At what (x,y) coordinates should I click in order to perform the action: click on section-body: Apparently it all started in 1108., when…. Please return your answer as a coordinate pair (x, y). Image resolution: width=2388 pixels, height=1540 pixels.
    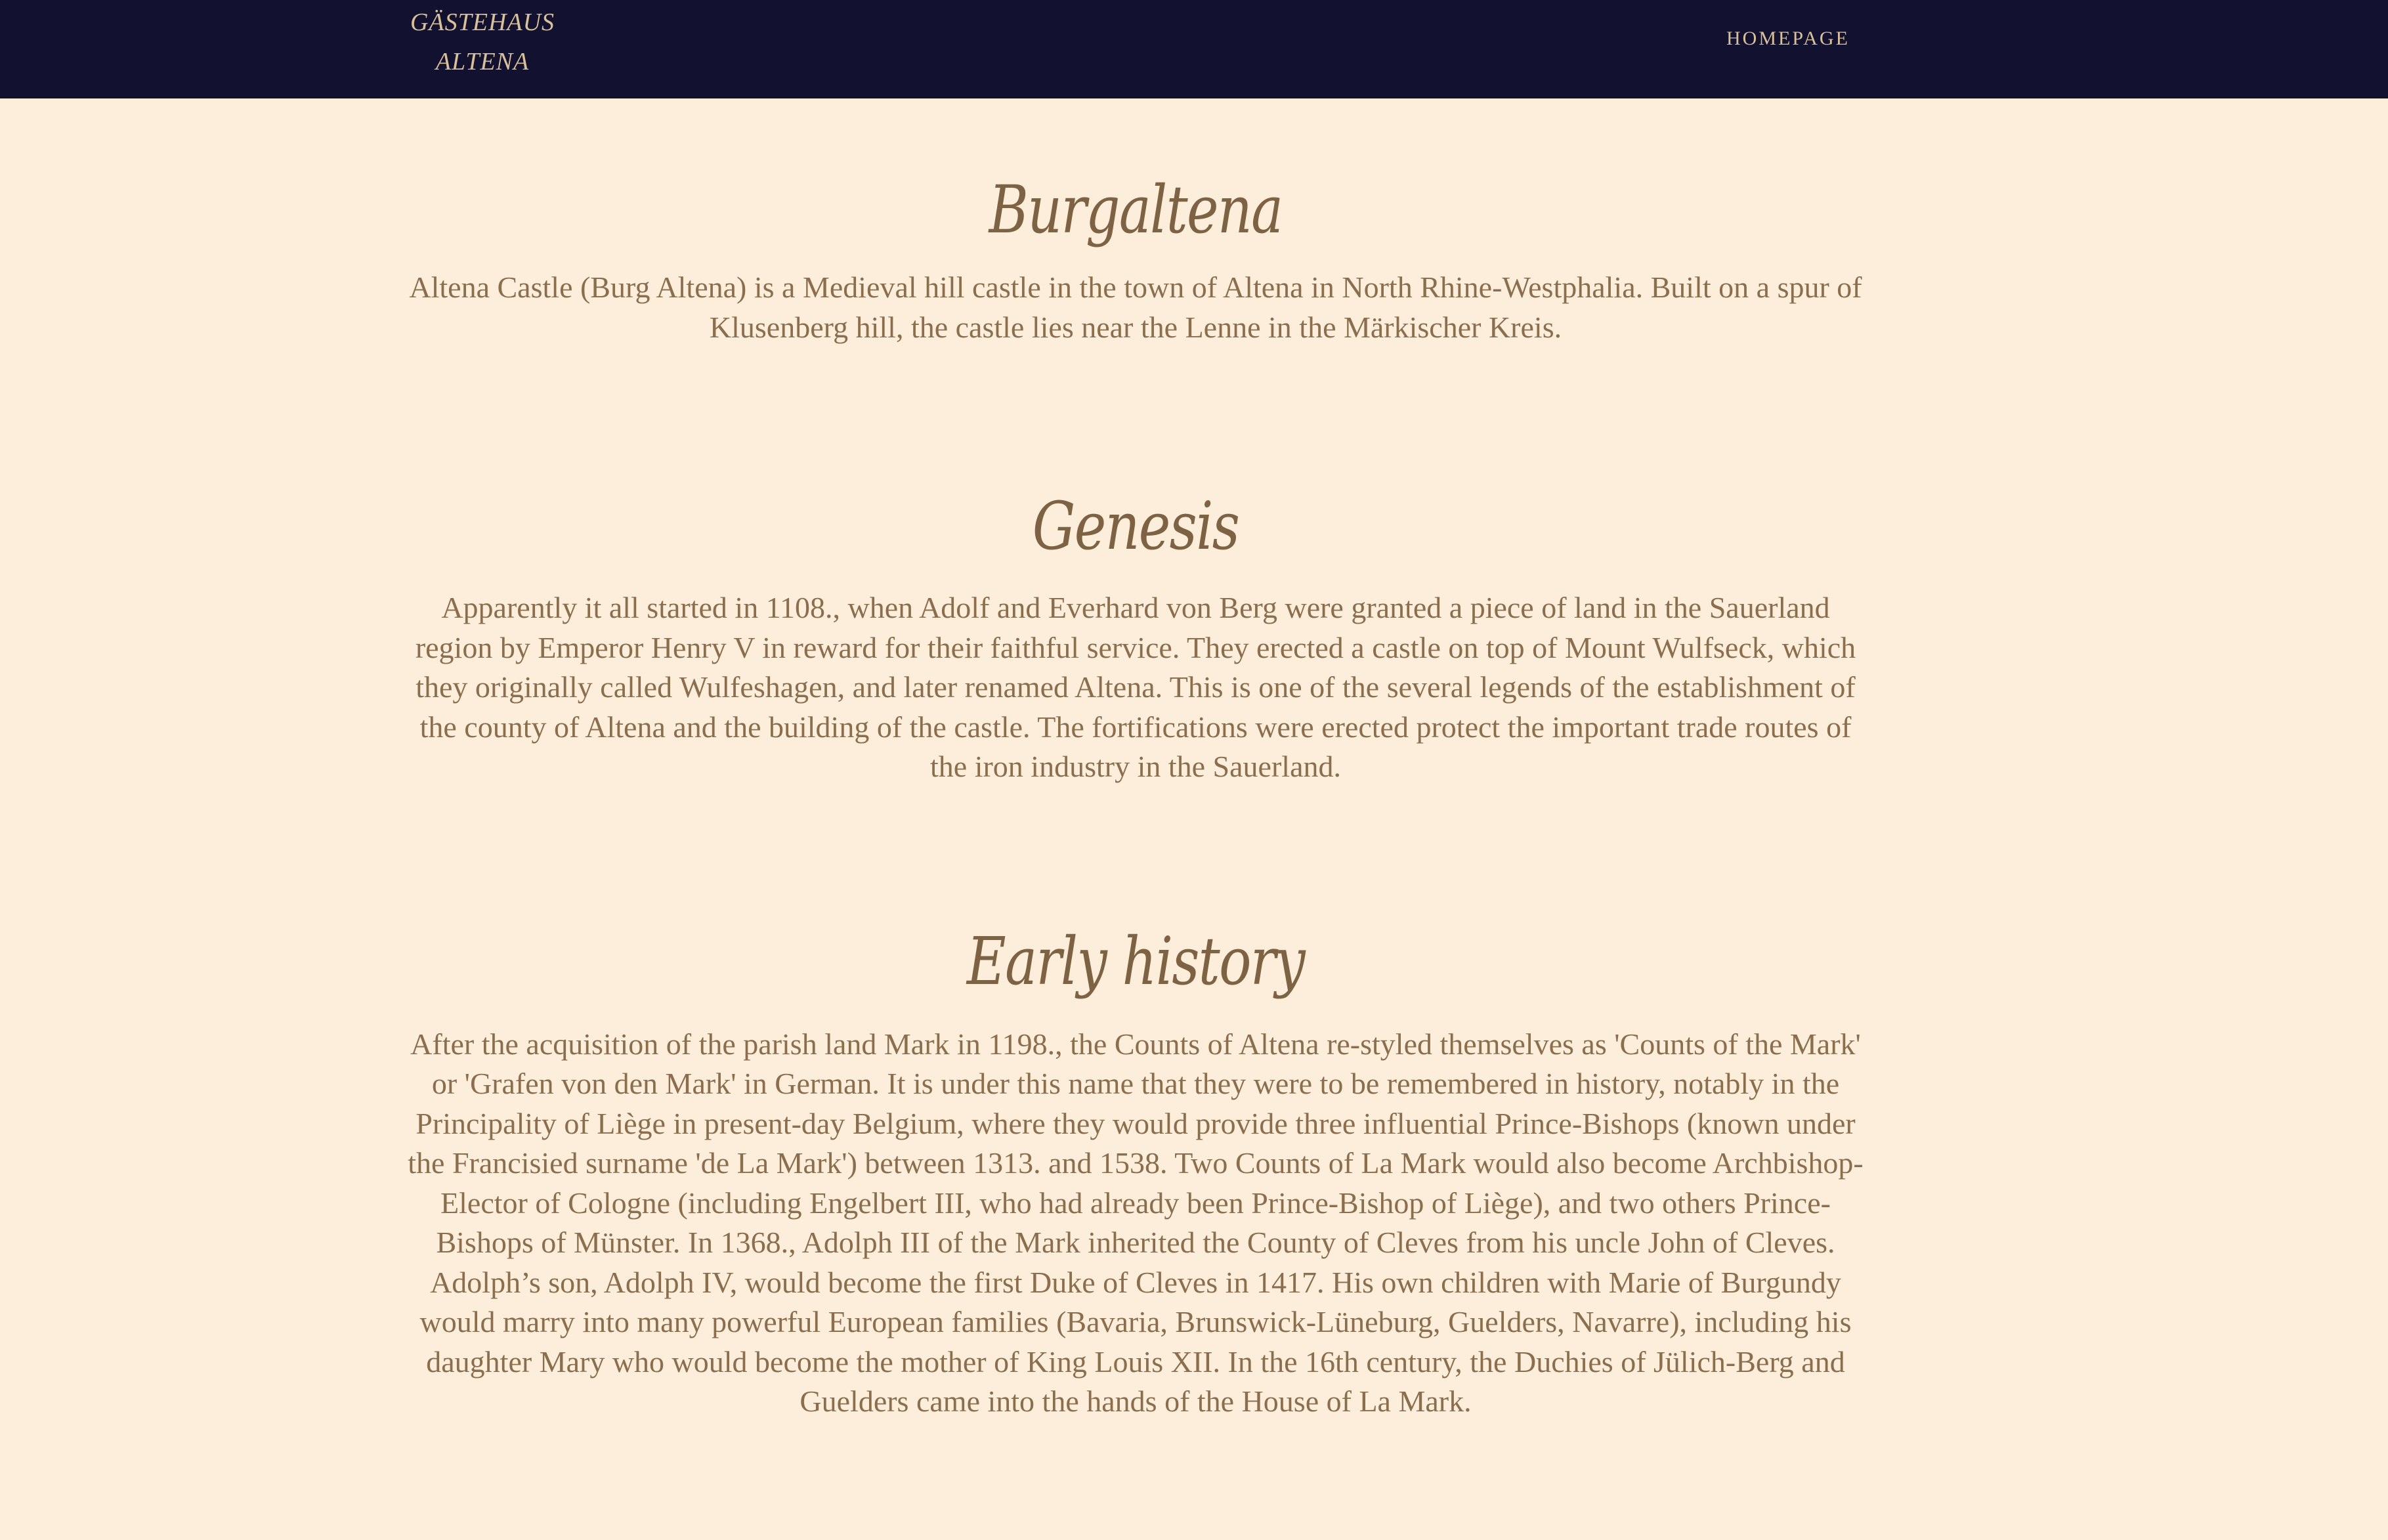
    Looking at the image, I should click on (1135, 687).